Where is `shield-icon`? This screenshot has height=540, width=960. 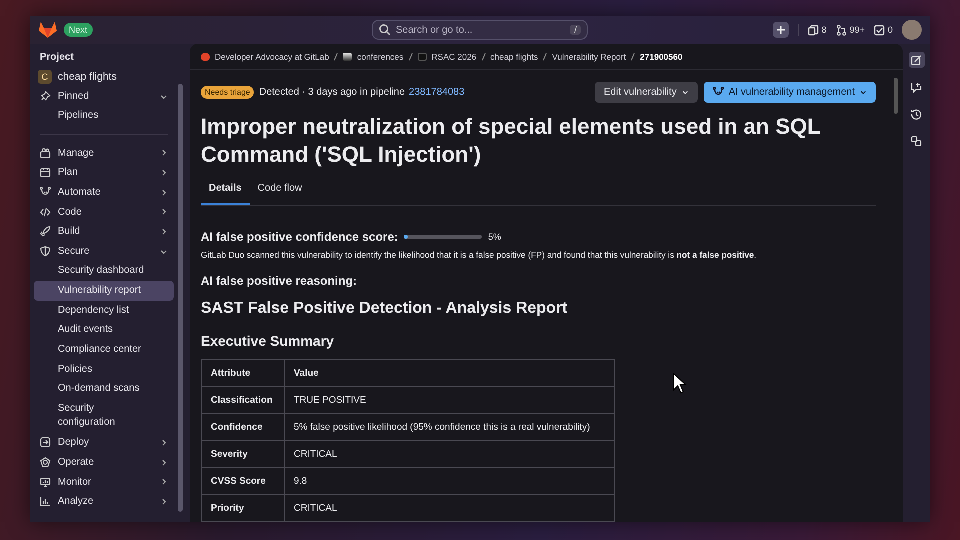 shield-icon is located at coordinates (45, 252).